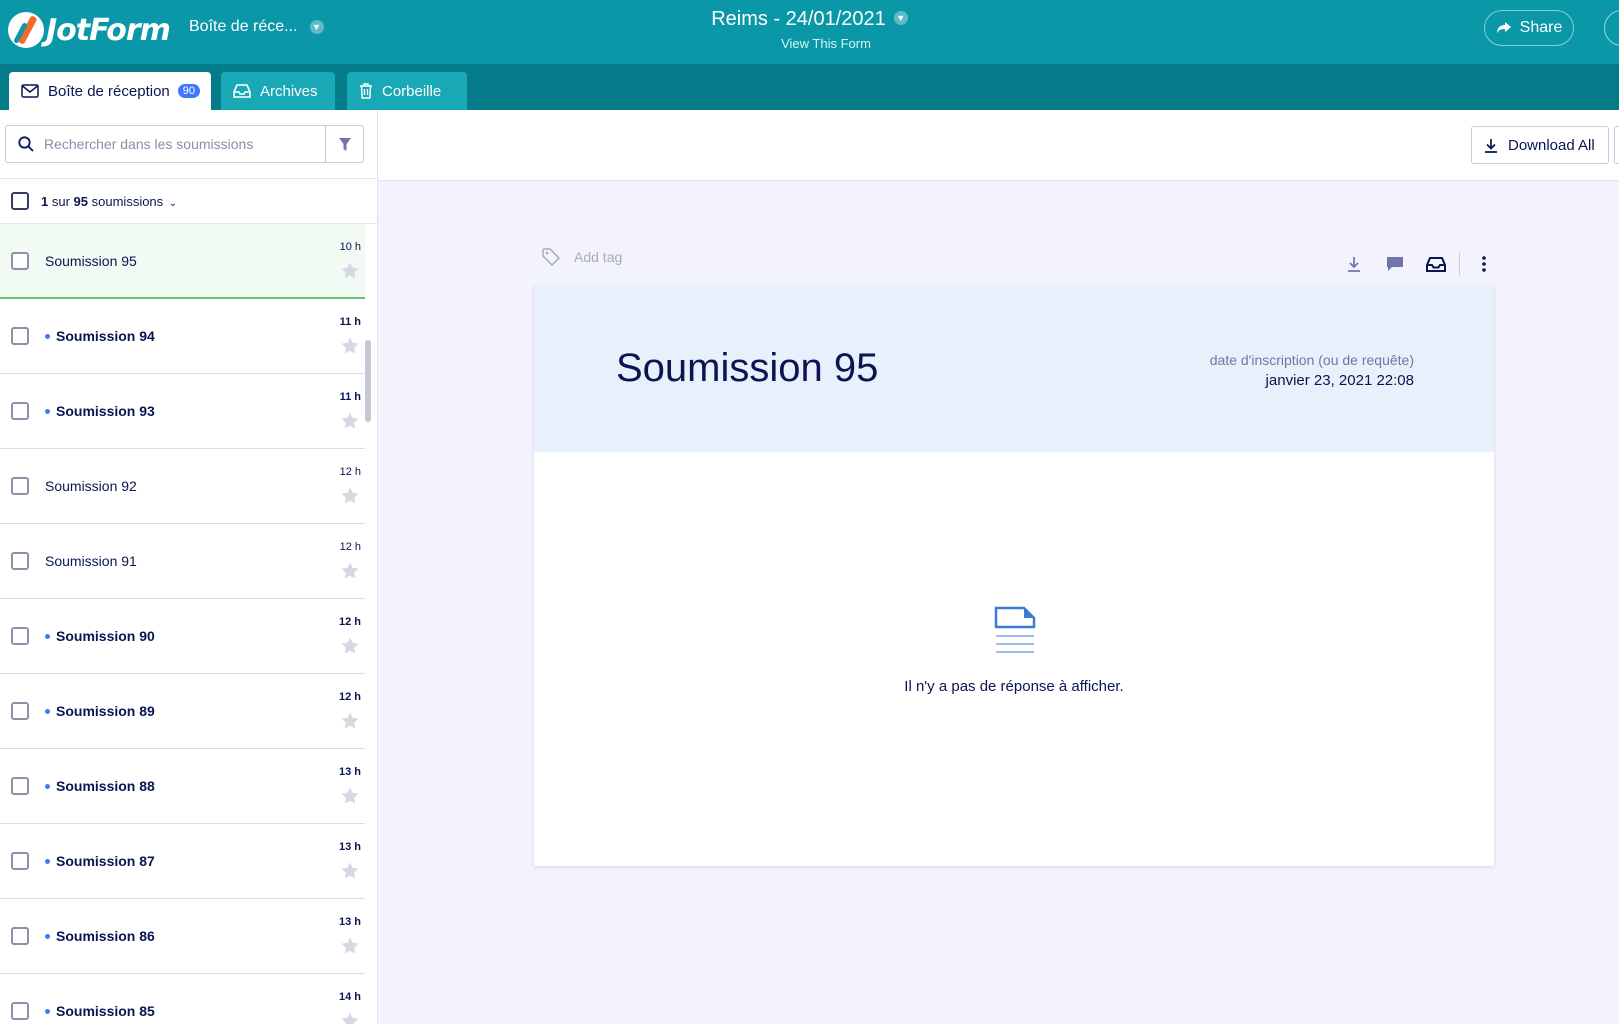  Describe the element at coordinates (182, 636) in the screenshot. I see `submission-row: Soumission 90 12 h` at that location.